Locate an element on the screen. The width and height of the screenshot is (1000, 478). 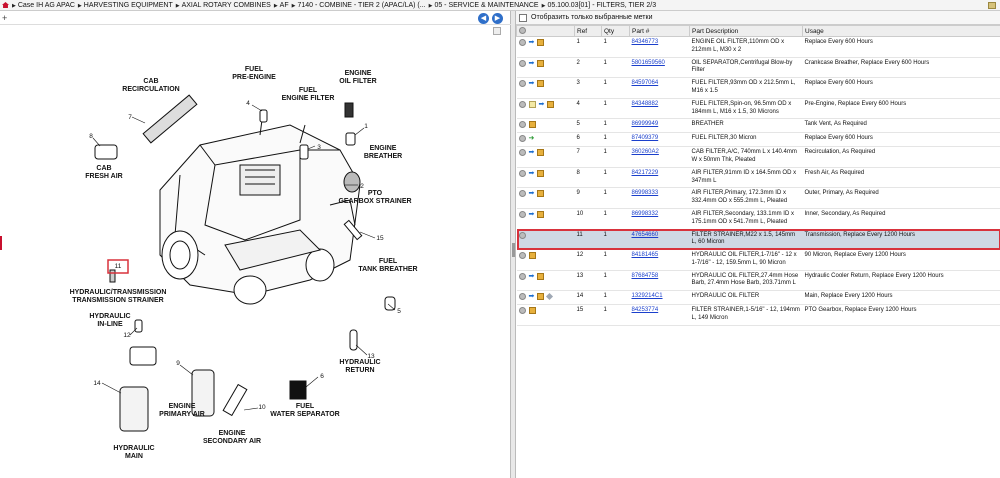
callout-8: 8 is located at coordinates (91, 136).